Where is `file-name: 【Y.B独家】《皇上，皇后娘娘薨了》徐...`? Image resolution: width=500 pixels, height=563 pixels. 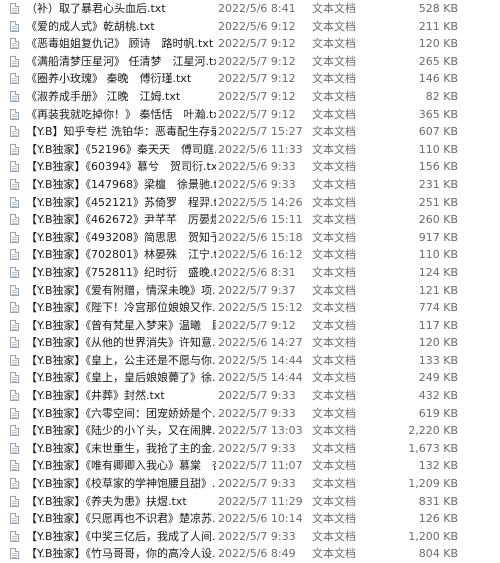
file-name: 【Y.B独家】《皇上，皇后娘娘薨了》徐... is located at coordinates (121, 378).